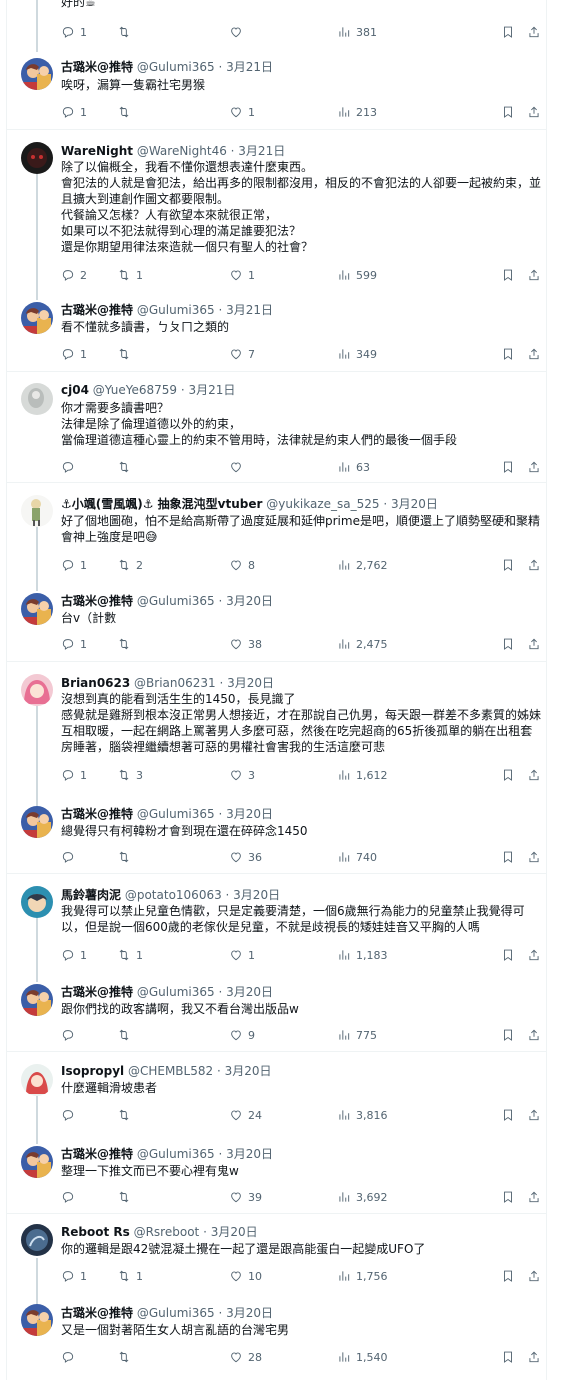 This screenshot has width=570, height=1380. What do you see at coordinates (357, 1035) in the screenshot?
I see `views-button: 775` at bounding box center [357, 1035].